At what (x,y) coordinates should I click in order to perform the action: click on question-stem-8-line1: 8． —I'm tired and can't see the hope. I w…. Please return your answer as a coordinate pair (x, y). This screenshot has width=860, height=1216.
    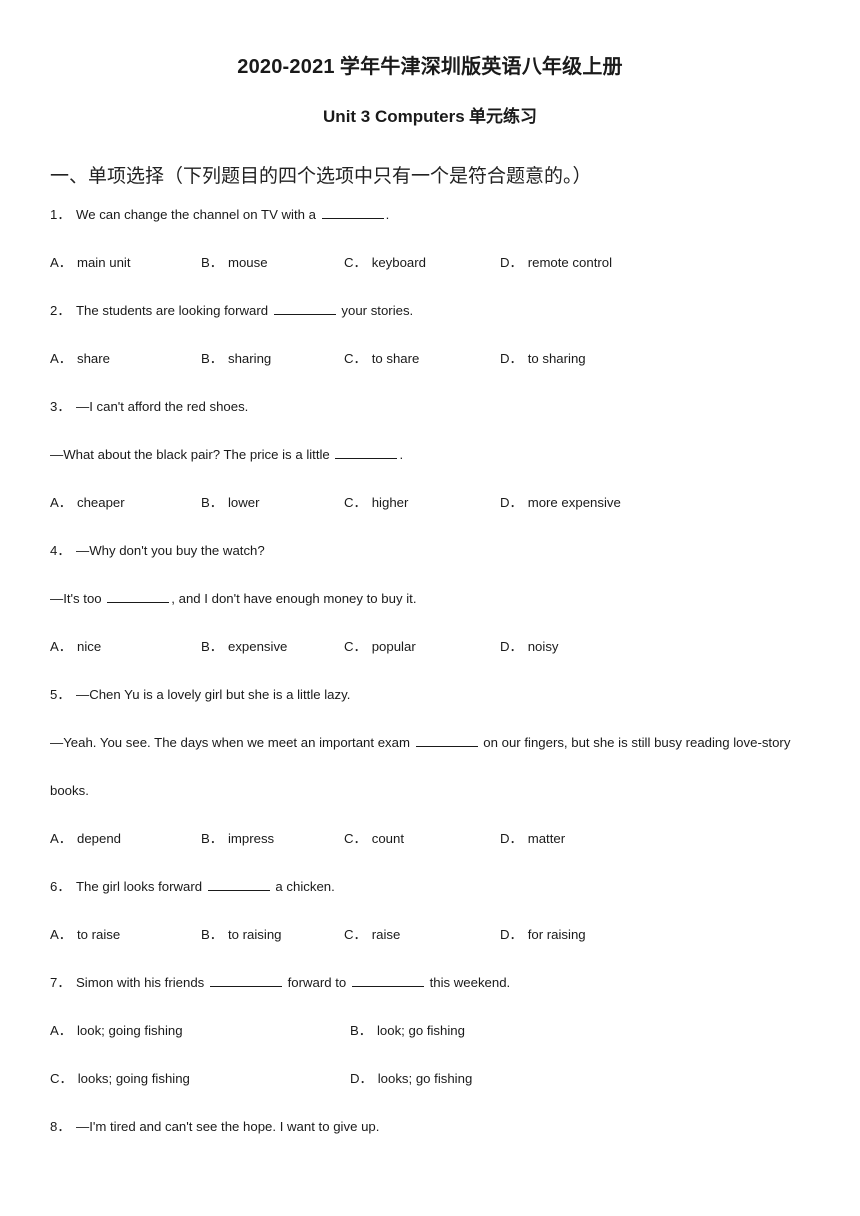
    Looking at the image, I should click on (430, 1127).